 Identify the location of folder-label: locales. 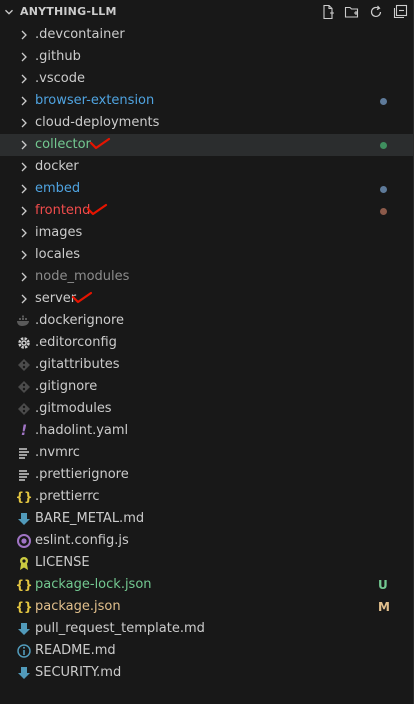
(58, 254).